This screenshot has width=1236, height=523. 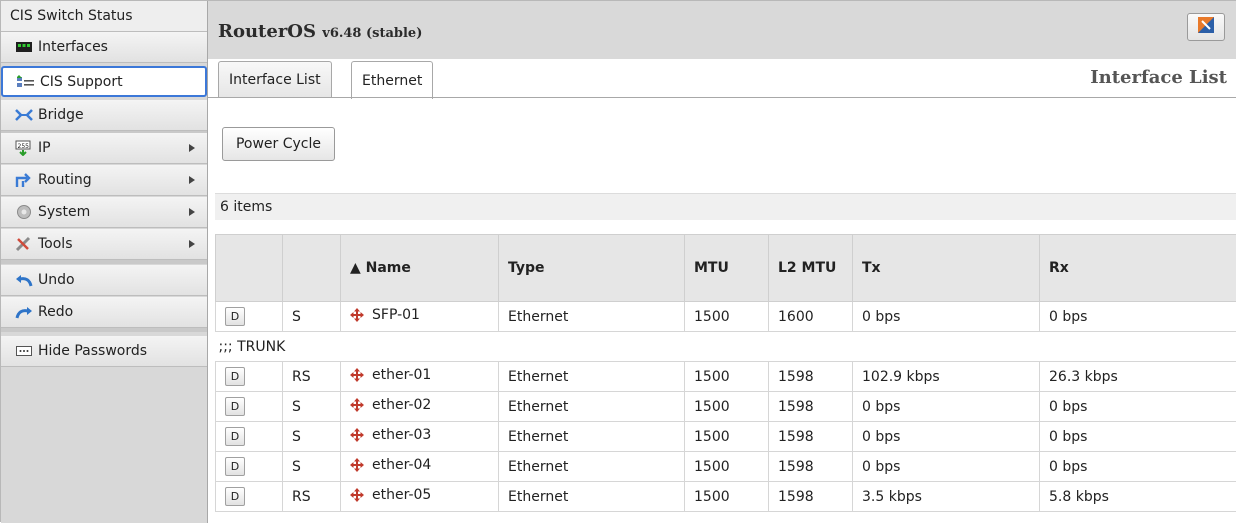 I want to click on tab-interface-list: Interface List, so click(x=275, y=79).